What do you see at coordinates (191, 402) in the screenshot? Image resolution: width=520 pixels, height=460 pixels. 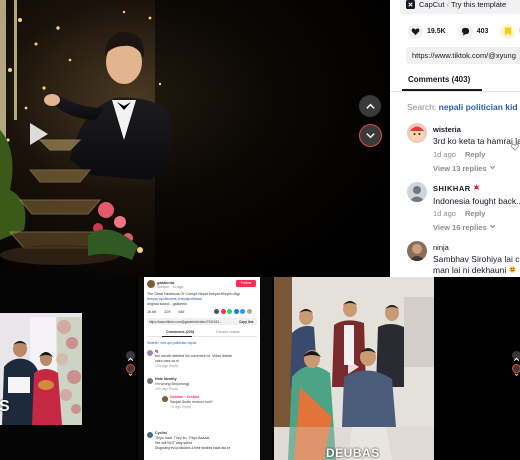 I see `mini-comment-text: Sanjall Sudhi reckon! huh?` at bounding box center [191, 402].